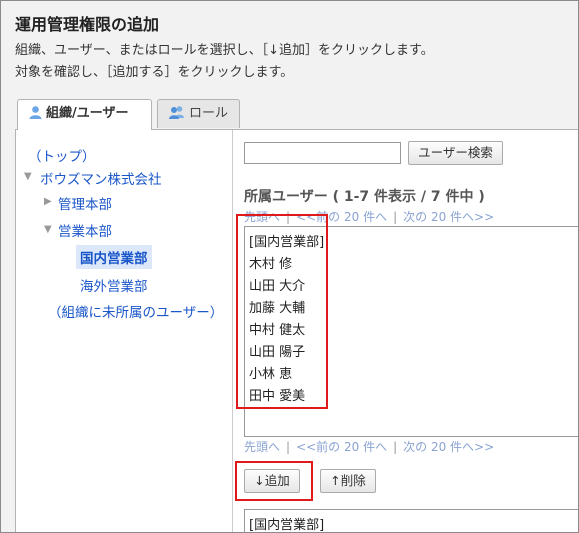 The height and width of the screenshot is (533, 579). What do you see at coordinates (209, 113) in the screenshot?
I see `tab-role-label: ロール` at bounding box center [209, 113].